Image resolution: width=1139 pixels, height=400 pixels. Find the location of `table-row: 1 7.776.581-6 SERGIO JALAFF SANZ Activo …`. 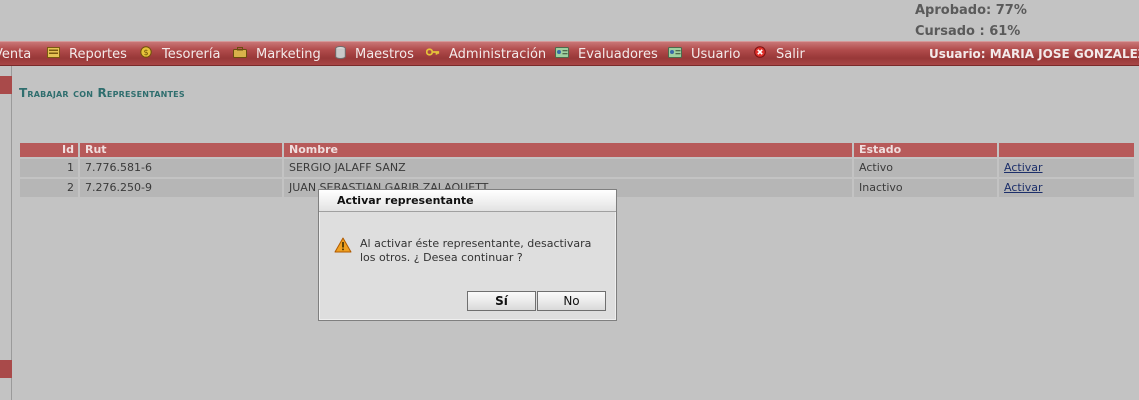

table-row: 1 7.776.581-6 SERGIO JALAFF SANZ Activo … is located at coordinates (577, 168).